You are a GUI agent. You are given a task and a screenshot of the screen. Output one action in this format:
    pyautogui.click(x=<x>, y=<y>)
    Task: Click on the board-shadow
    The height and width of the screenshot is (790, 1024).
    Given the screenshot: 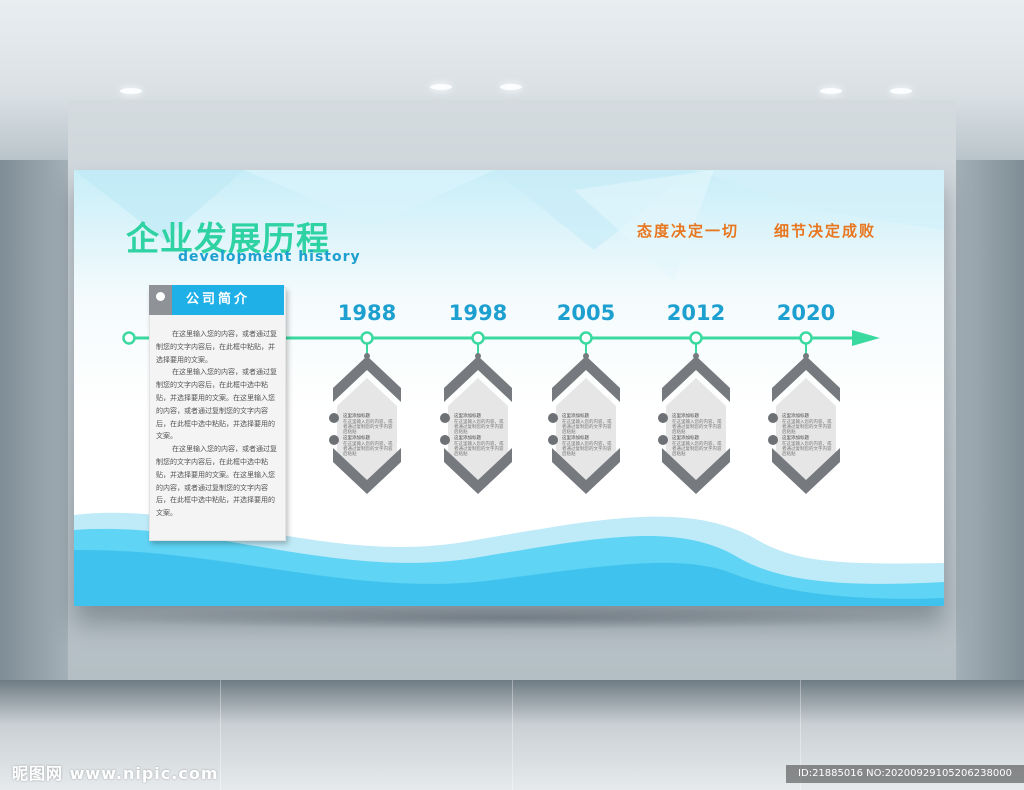 What is the action you would take?
    pyautogui.click(x=510, y=618)
    